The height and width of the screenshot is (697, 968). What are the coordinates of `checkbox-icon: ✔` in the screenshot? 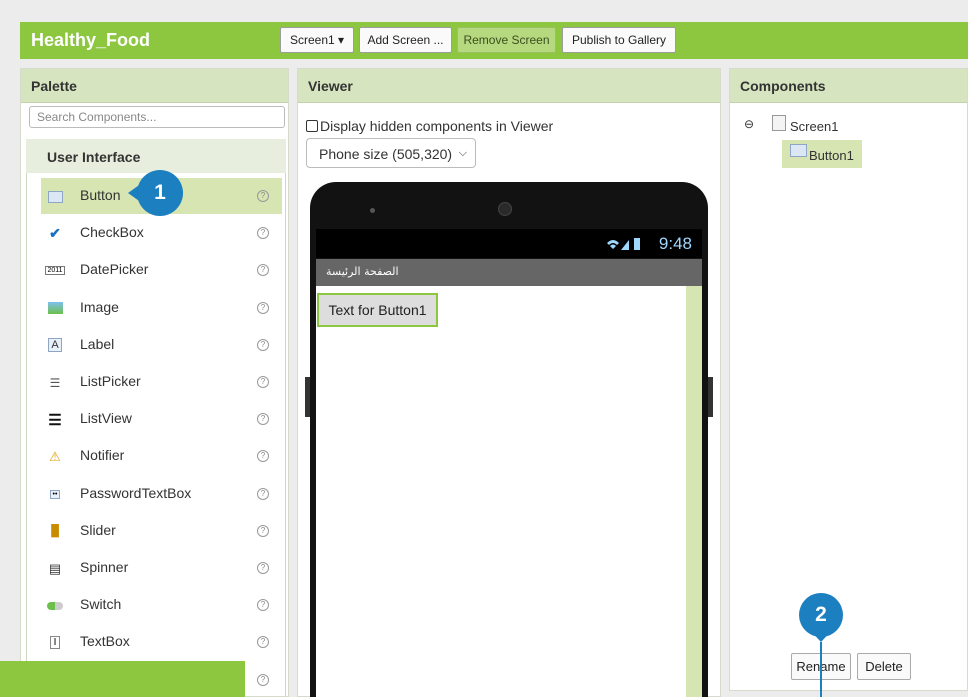 It's located at (55, 233).